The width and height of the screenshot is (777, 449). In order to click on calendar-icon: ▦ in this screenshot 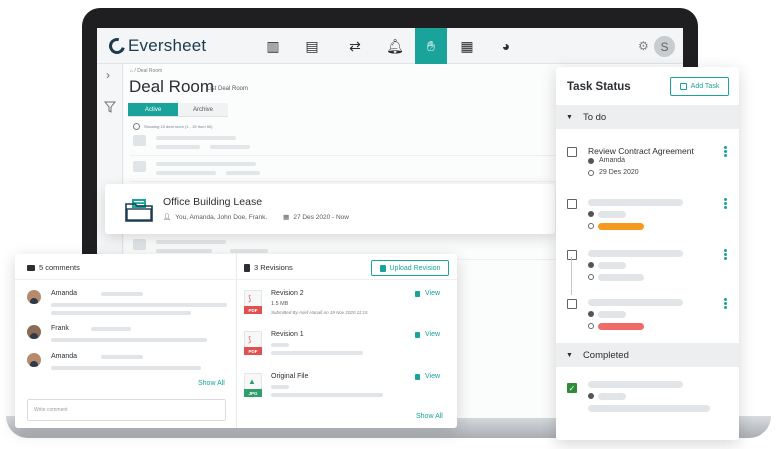, I will do `click(286, 217)`.